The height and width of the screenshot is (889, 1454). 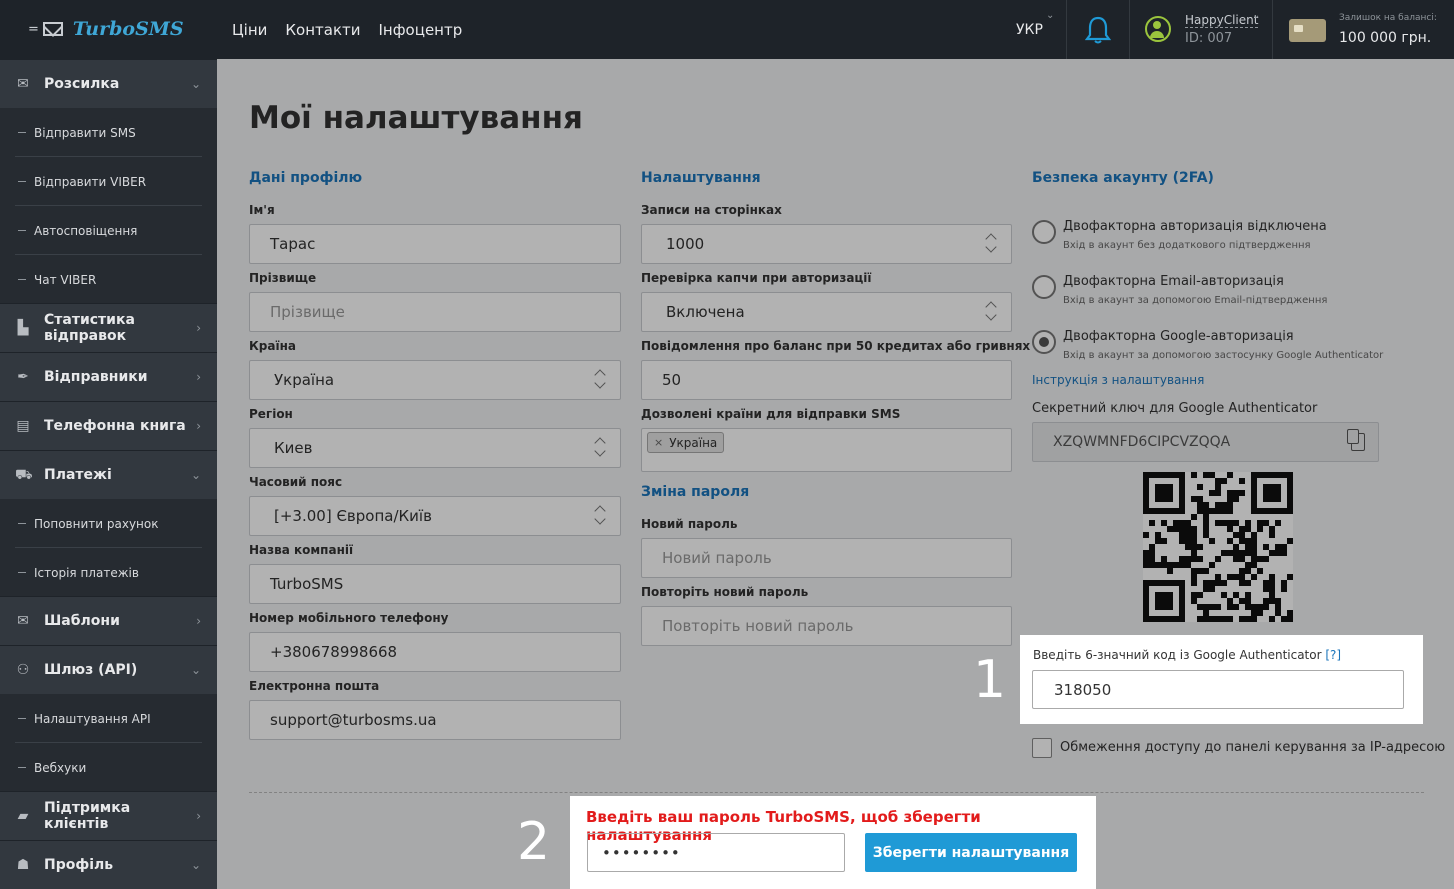 I want to click on sidebar-item-senders: ✒ Відправники ›, so click(x=108, y=376).